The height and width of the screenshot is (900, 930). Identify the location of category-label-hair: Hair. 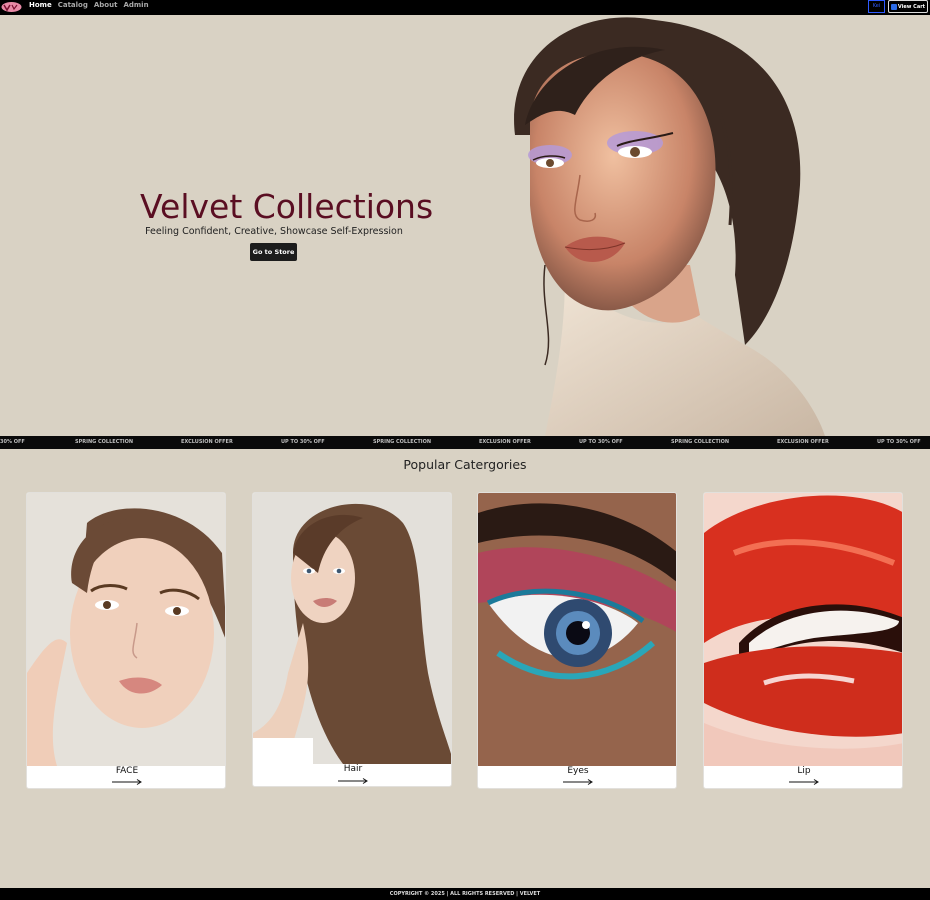
(353, 769).